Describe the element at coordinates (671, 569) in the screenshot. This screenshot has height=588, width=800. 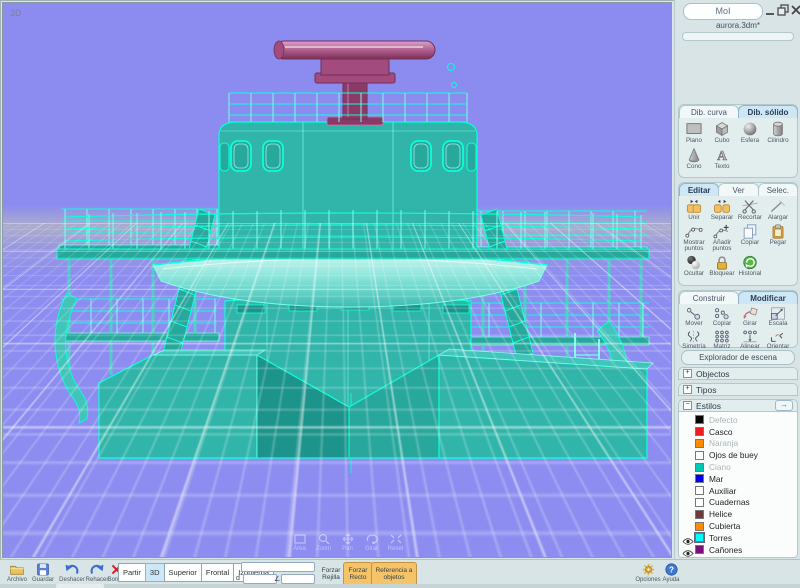
I see `help-icon: ?` at that location.